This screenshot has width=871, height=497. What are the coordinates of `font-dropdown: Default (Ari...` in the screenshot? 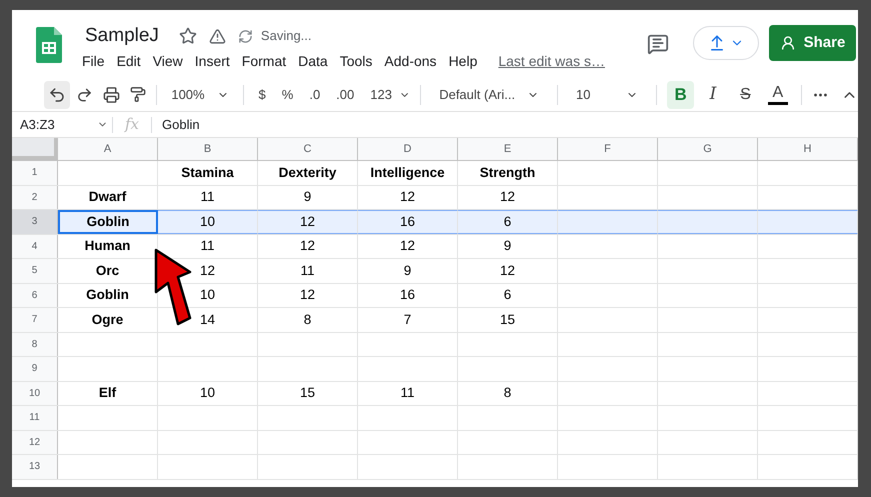 It's located at (489, 94).